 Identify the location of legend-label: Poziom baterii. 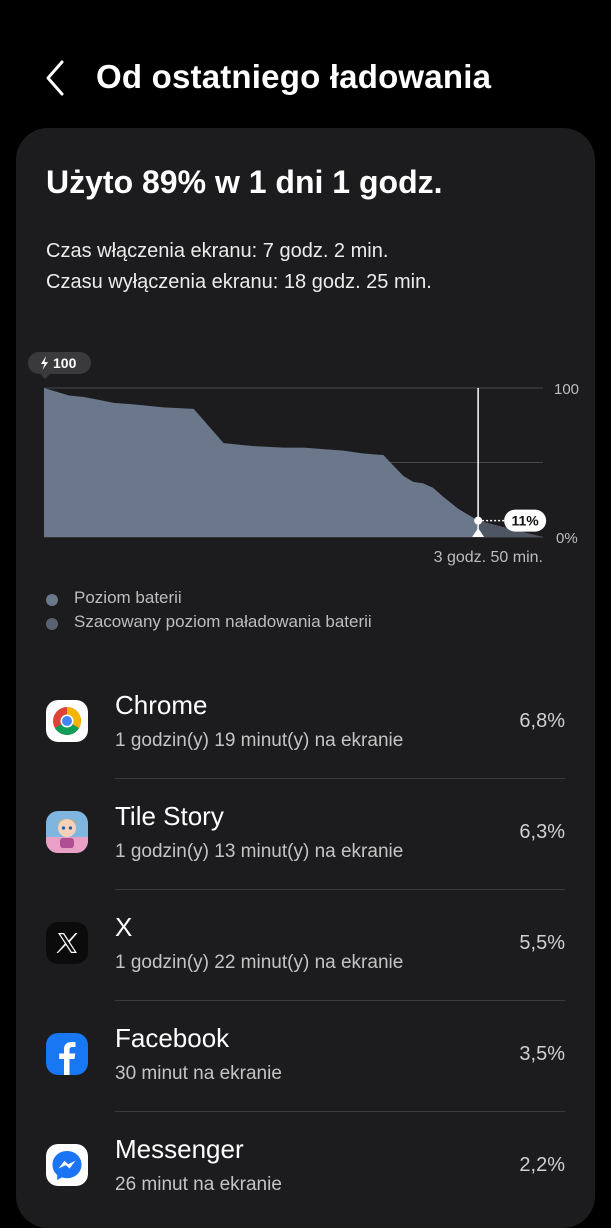
(128, 597).